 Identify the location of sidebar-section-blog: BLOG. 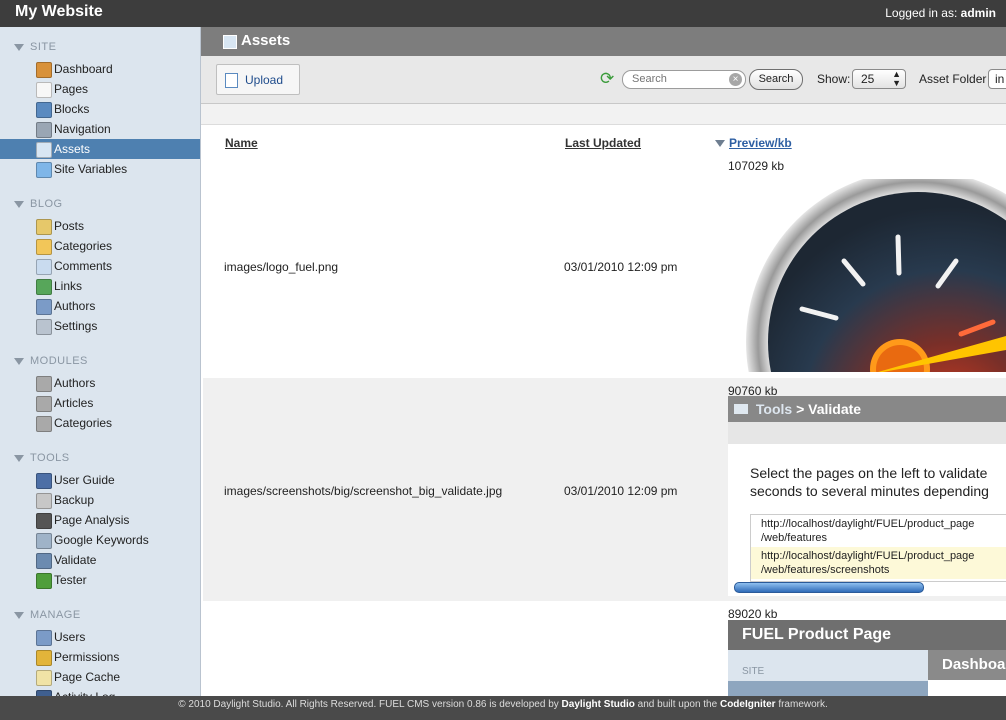
(38, 204).